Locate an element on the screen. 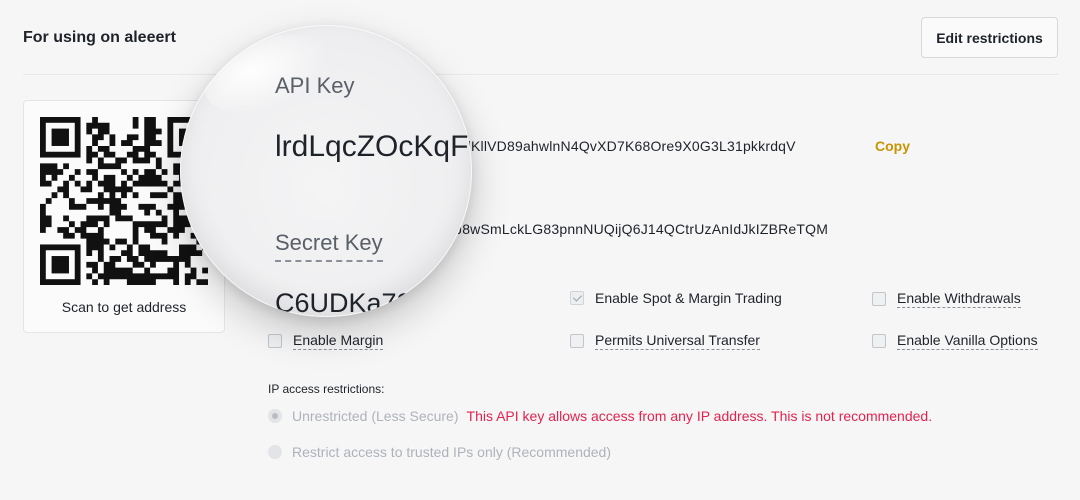 The width and height of the screenshot is (1080, 500). permission-label: Enable Vanilla Options is located at coordinates (967, 341).